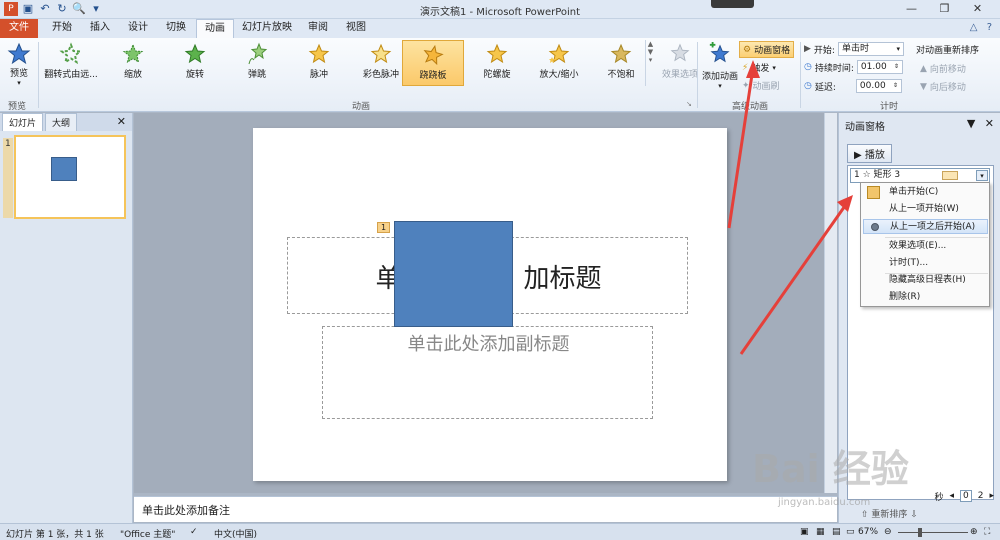 This screenshot has height=540, width=1000. I want to click on tab-outline: 大纲, so click(61, 122).